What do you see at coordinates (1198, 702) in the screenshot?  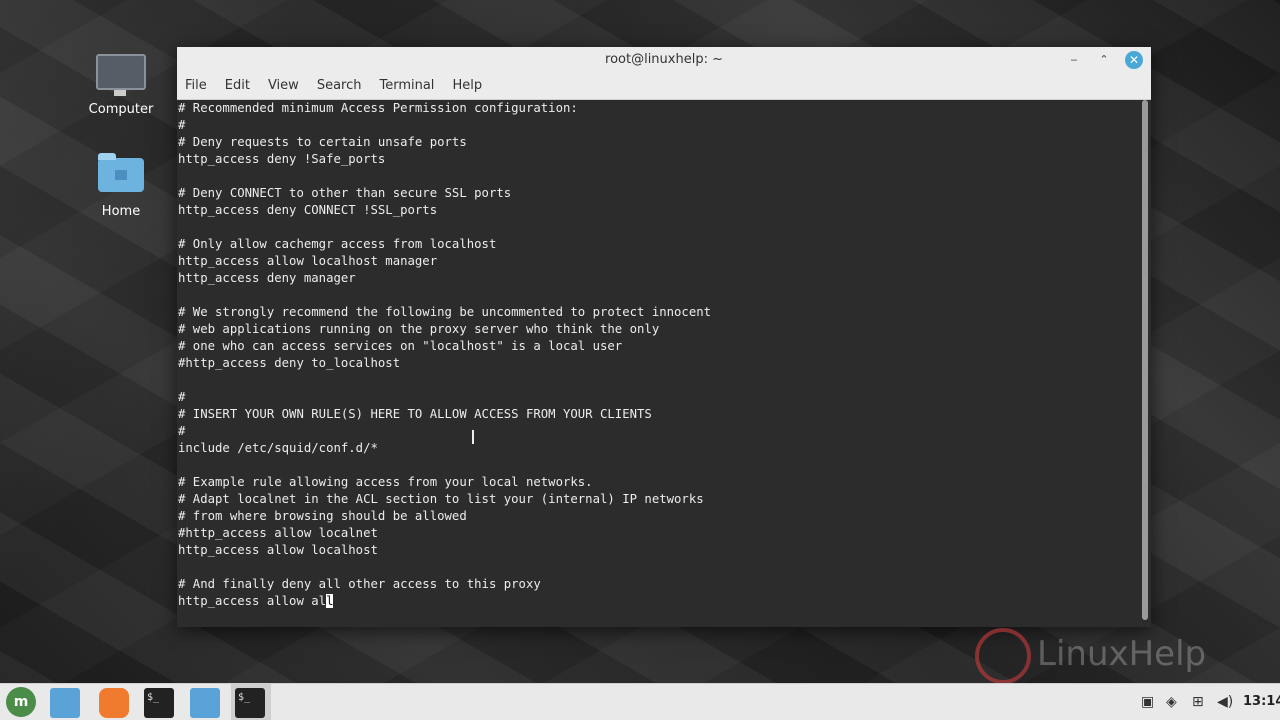 I see `network-icon: ⊞` at bounding box center [1198, 702].